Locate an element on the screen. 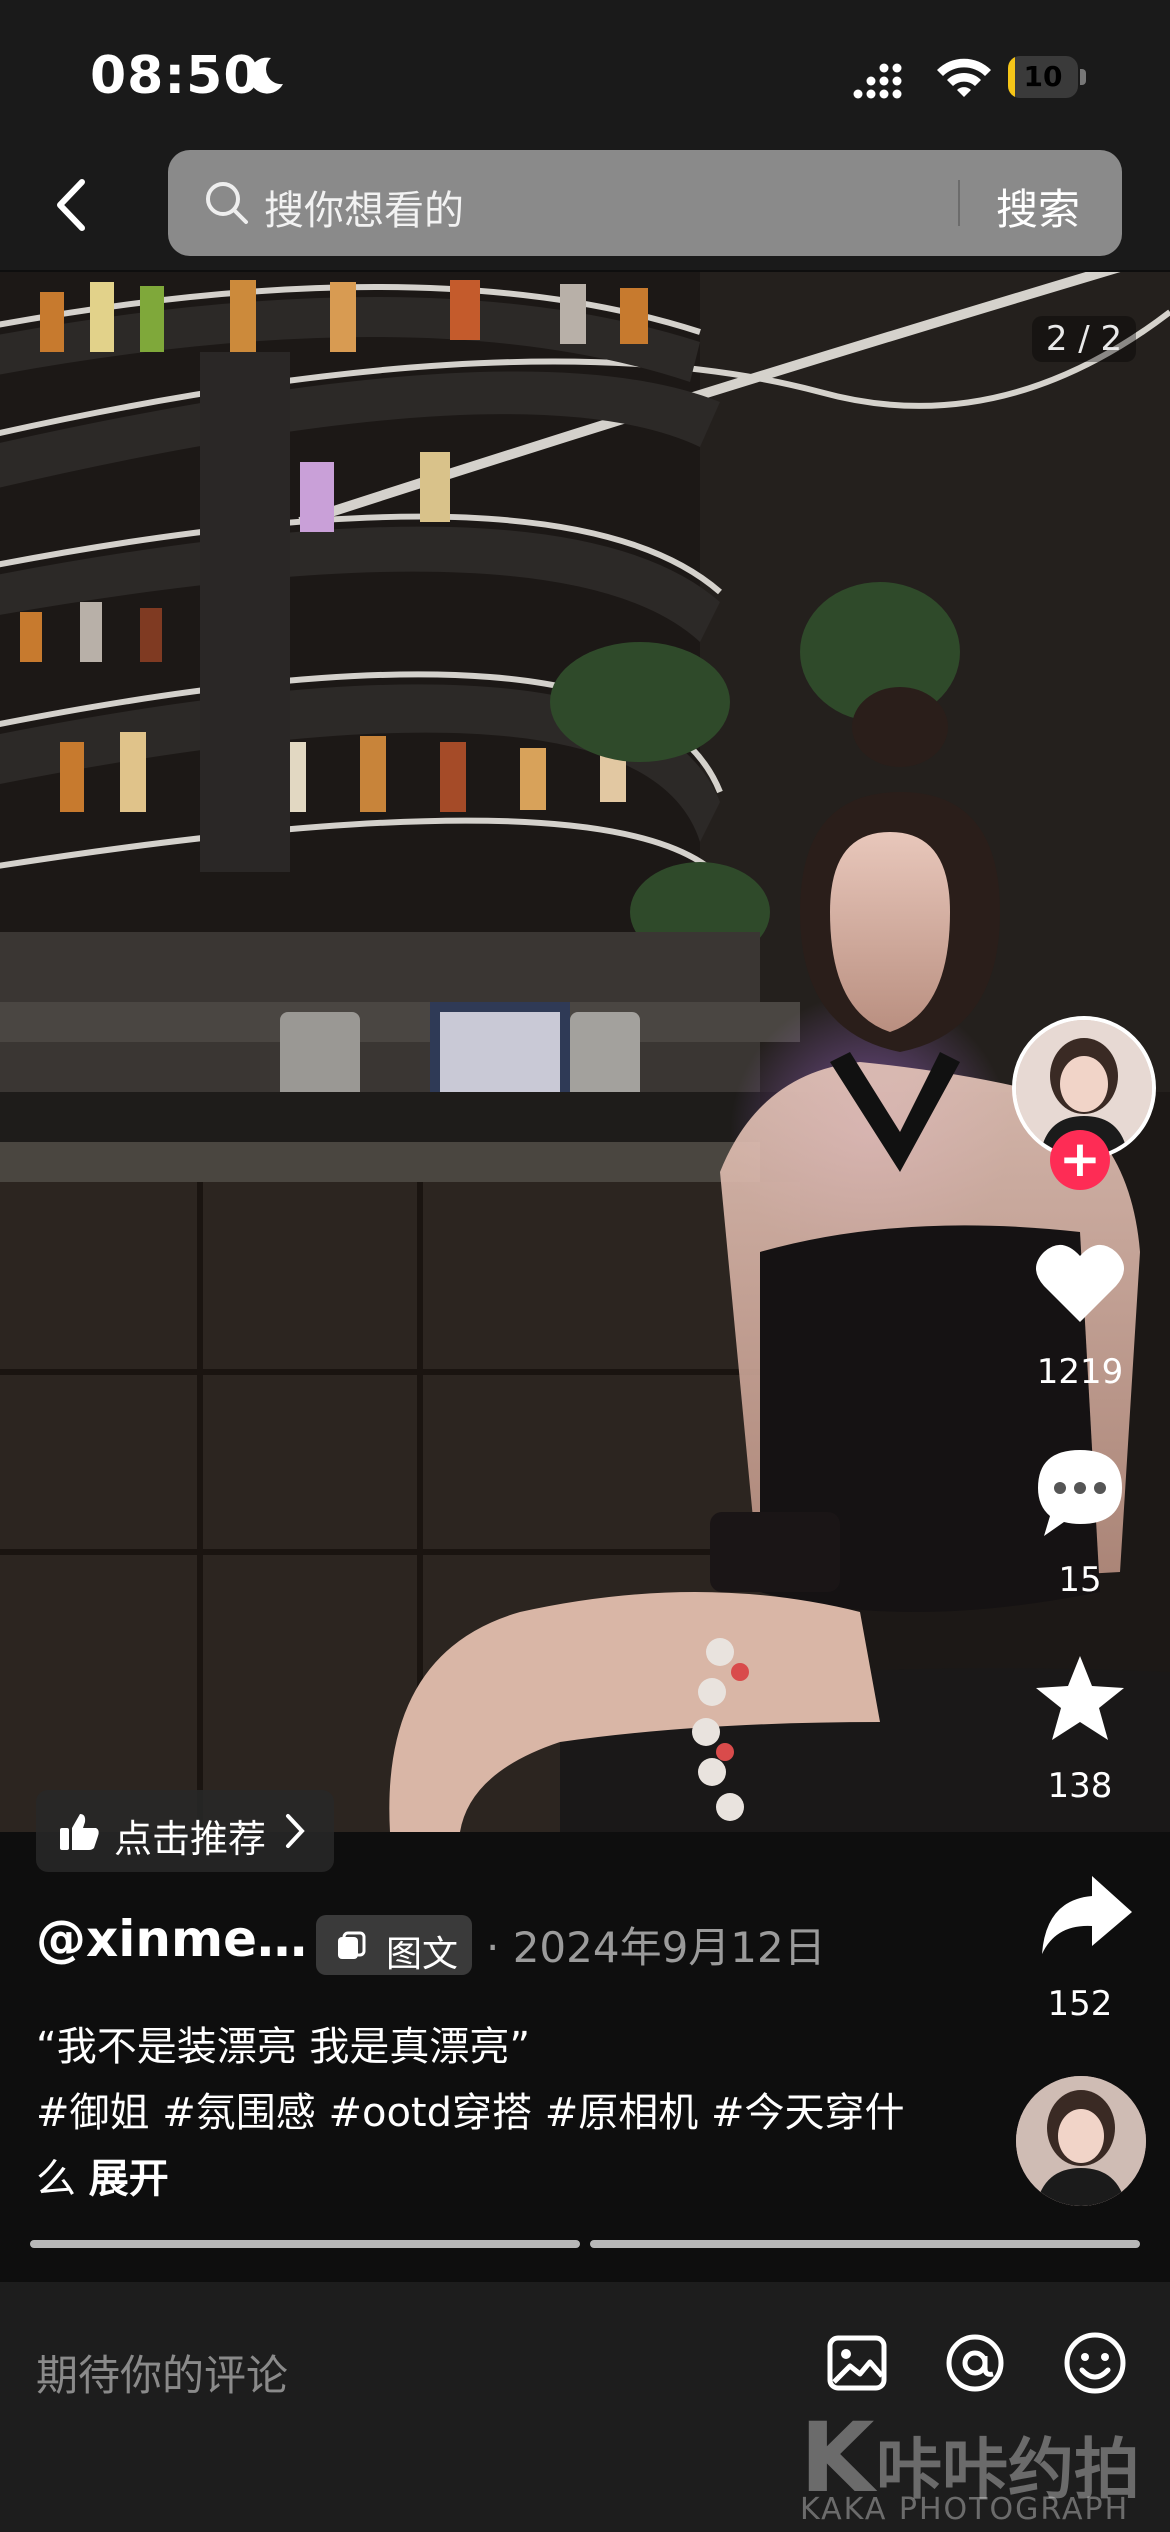  page-indicator: 2 / 2 is located at coordinates (1084, 339).